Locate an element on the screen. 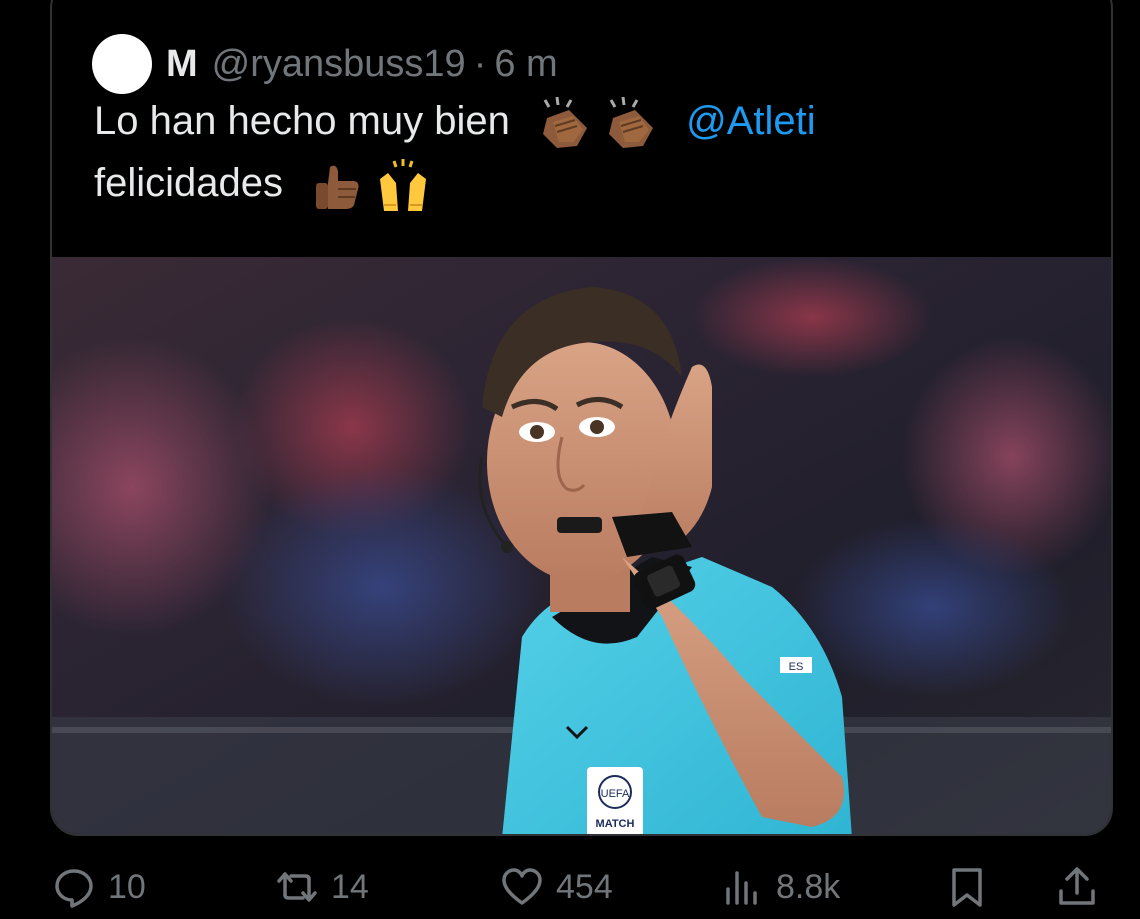 This screenshot has width=1140, height=919. bookmark-icon is located at coordinates (967, 887).